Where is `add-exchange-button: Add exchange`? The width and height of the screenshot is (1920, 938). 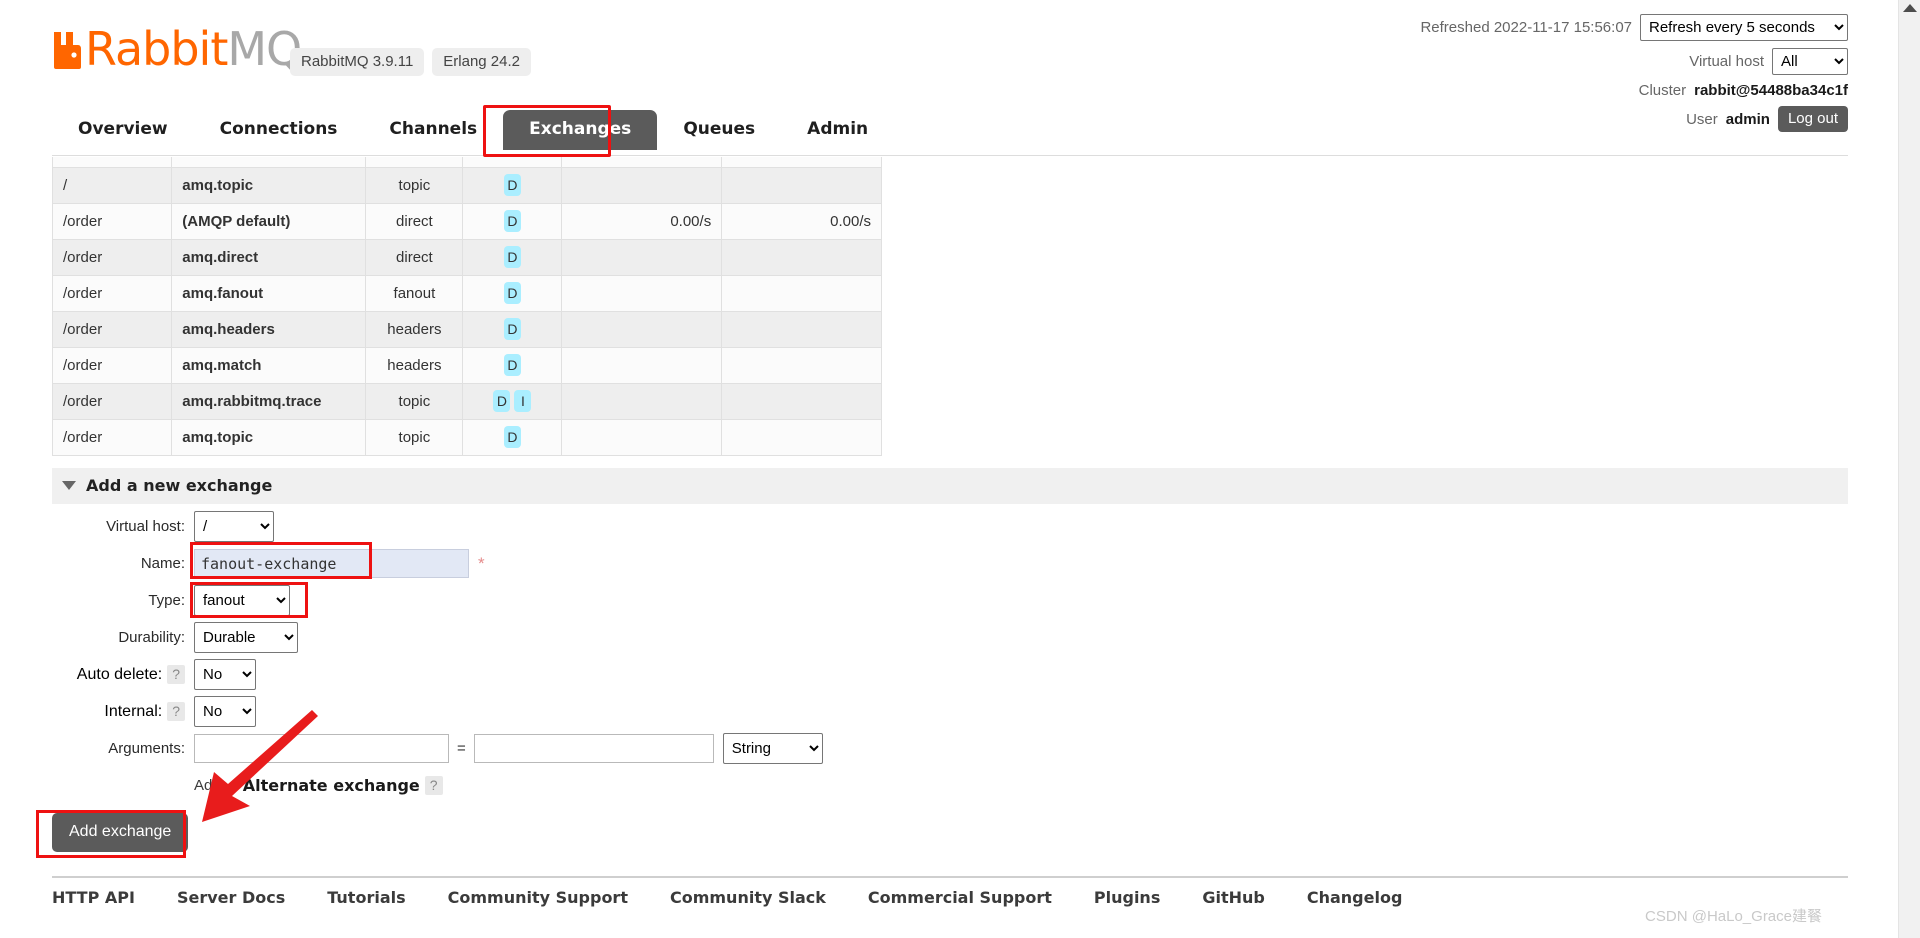 add-exchange-button: Add exchange is located at coordinates (120, 832).